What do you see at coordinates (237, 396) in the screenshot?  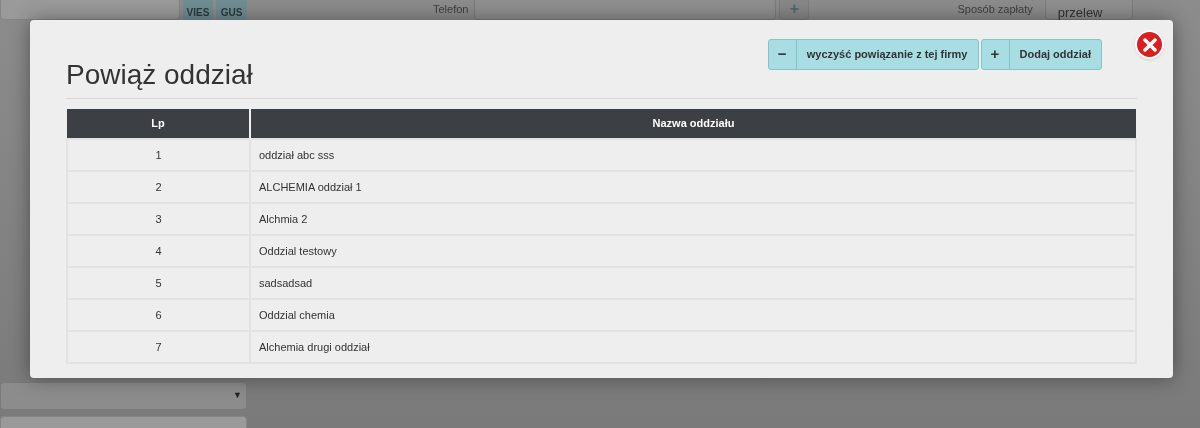 I see `caret-icon: ▼` at bounding box center [237, 396].